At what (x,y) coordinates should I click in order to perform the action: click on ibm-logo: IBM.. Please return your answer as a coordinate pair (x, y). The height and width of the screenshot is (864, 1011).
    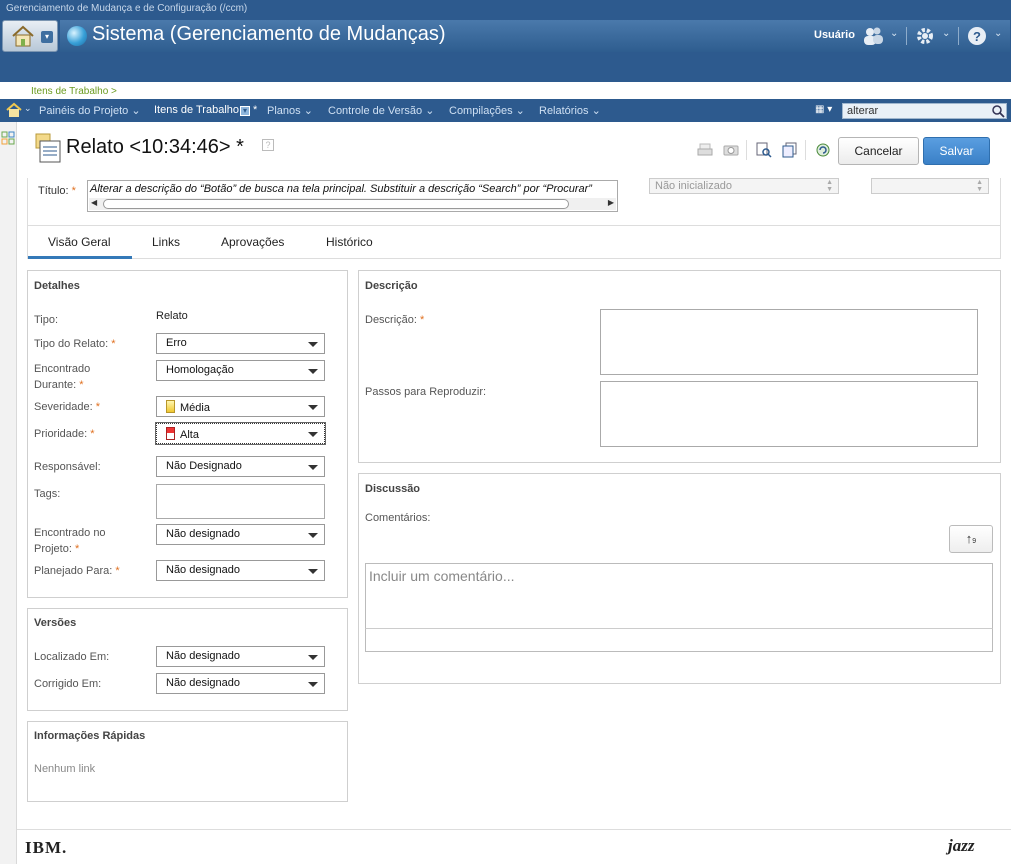
    Looking at the image, I should click on (46, 847).